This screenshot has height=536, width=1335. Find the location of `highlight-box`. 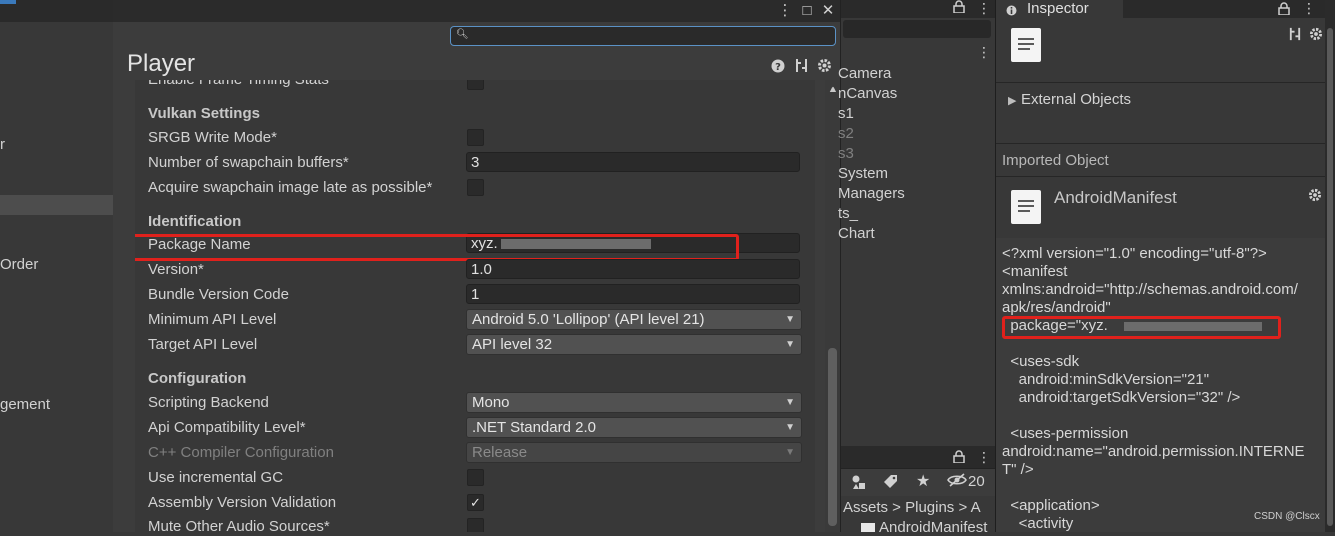

highlight-box is located at coordinates (1141, 327).